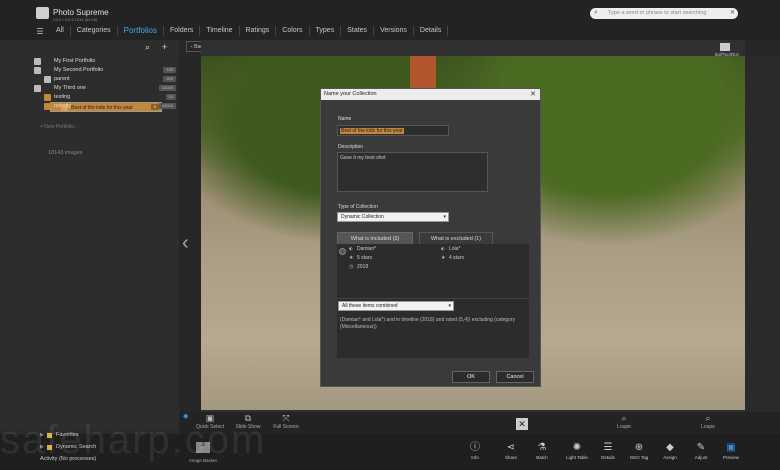  What do you see at coordinates (394, 31) in the screenshot?
I see `tab-versions: Versions` at bounding box center [394, 31].